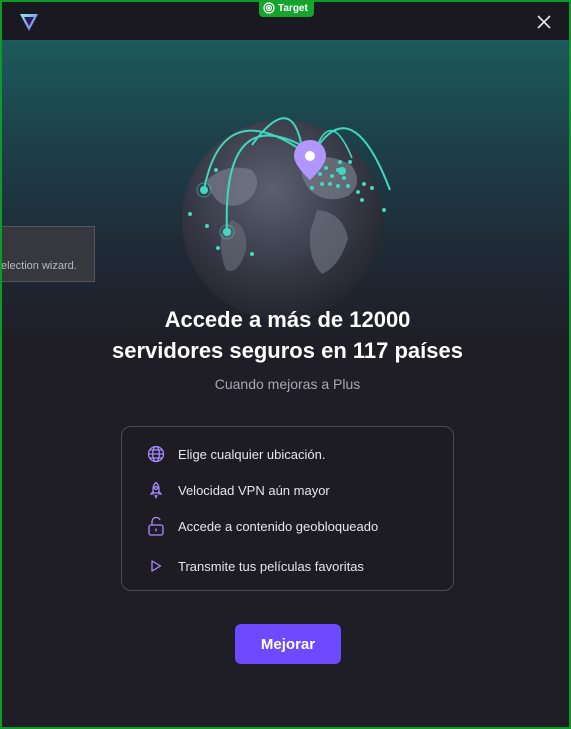  I want to click on proton-vpn-logo-icon, so click(29, 22).